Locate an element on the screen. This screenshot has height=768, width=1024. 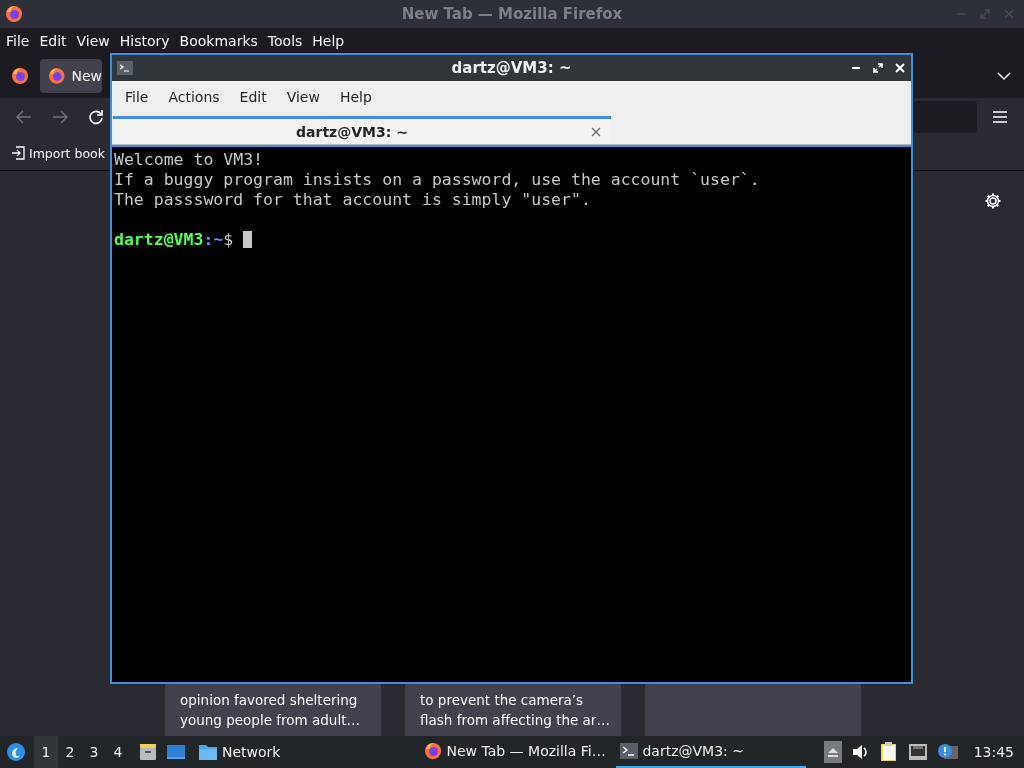
menu-item: Actions is located at coordinates (194, 97).